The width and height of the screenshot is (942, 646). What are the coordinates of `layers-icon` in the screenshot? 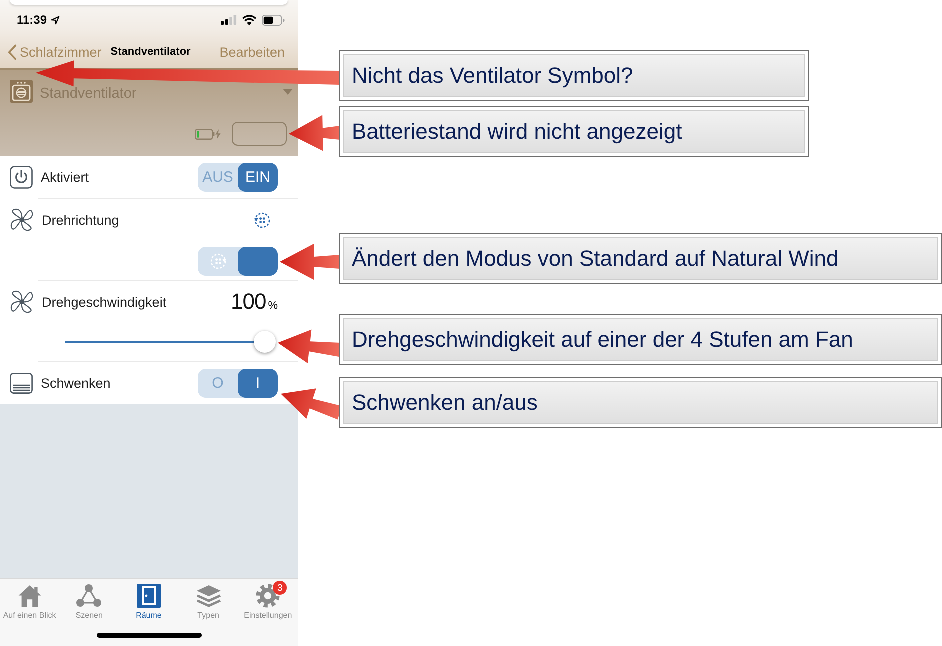 It's located at (209, 596).